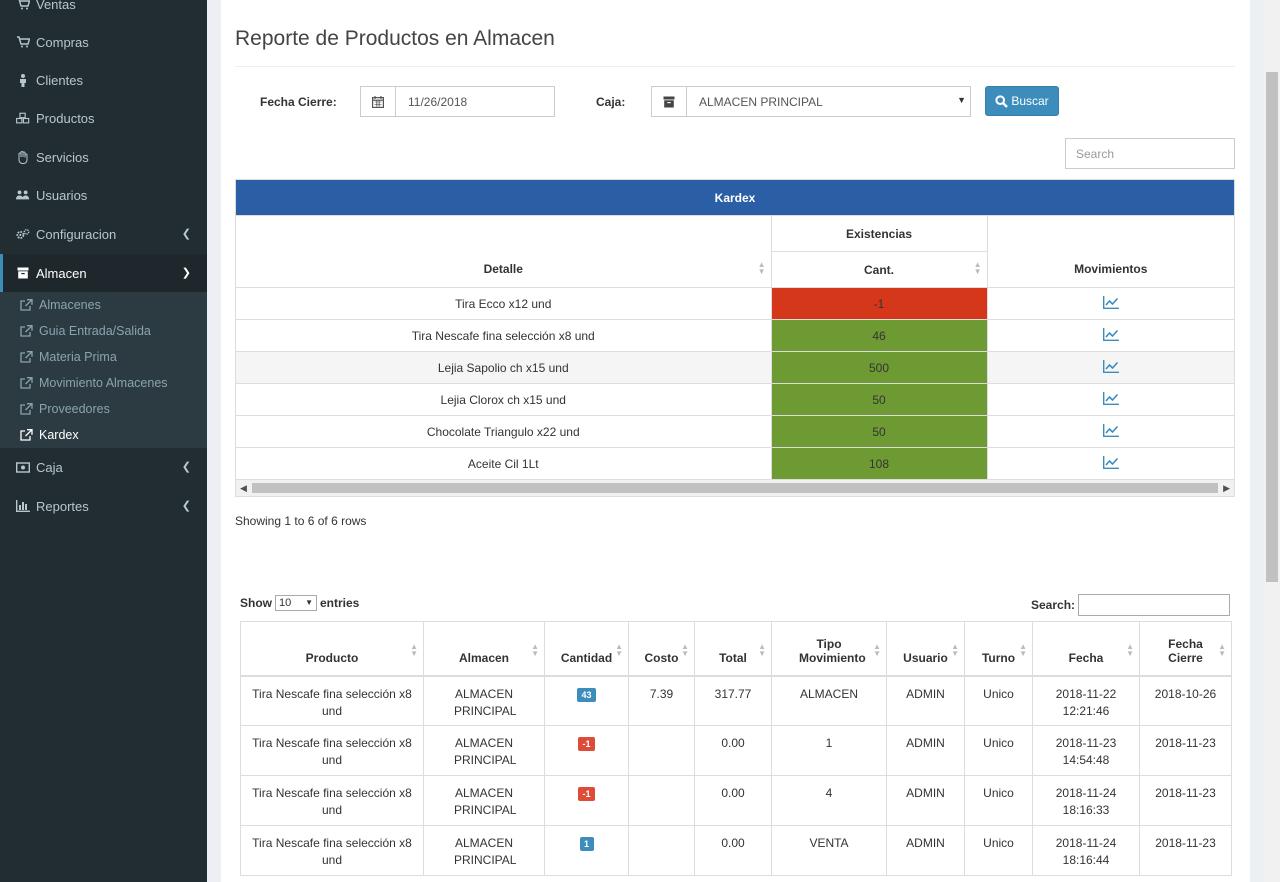 This screenshot has height=882, width=1280. What do you see at coordinates (78, 357) in the screenshot?
I see `submenu-item-label: Materia Prima` at bounding box center [78, 357].